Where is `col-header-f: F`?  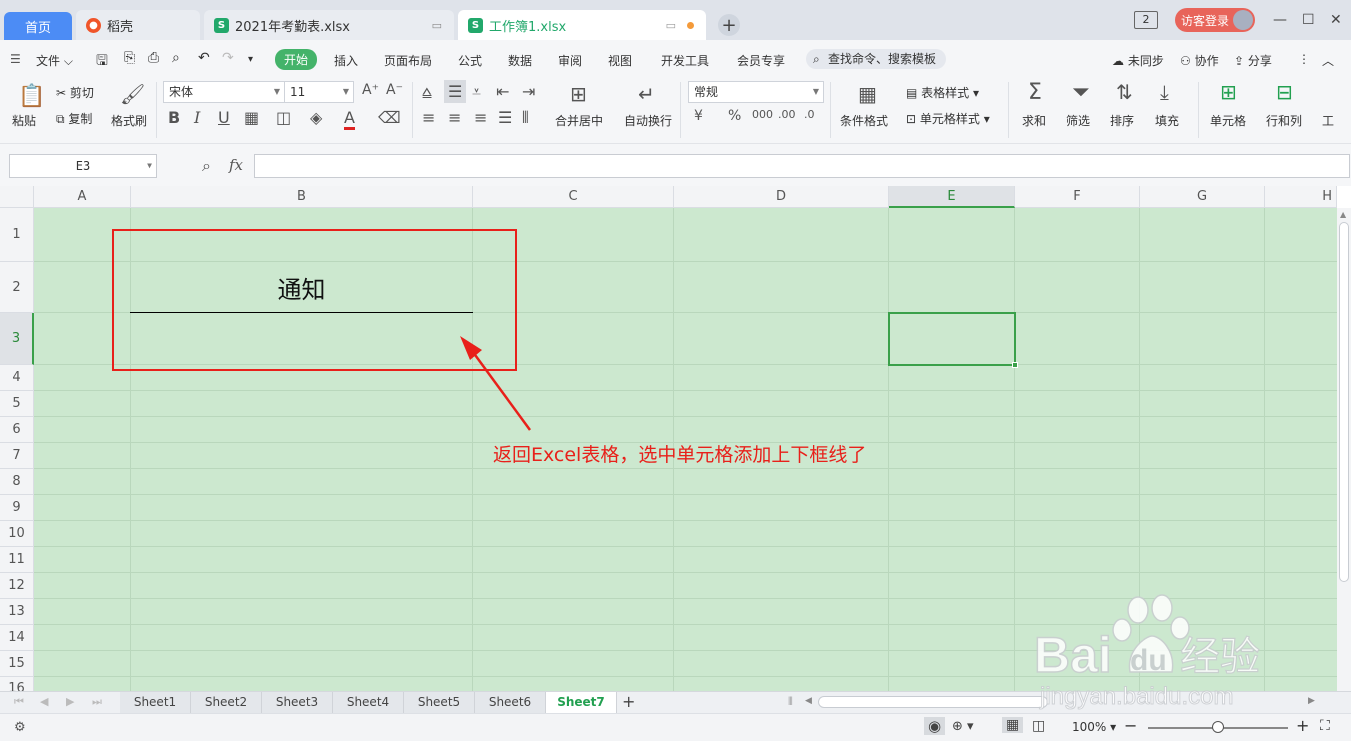 col-header-f: F is located at coordinates (1077, 197).